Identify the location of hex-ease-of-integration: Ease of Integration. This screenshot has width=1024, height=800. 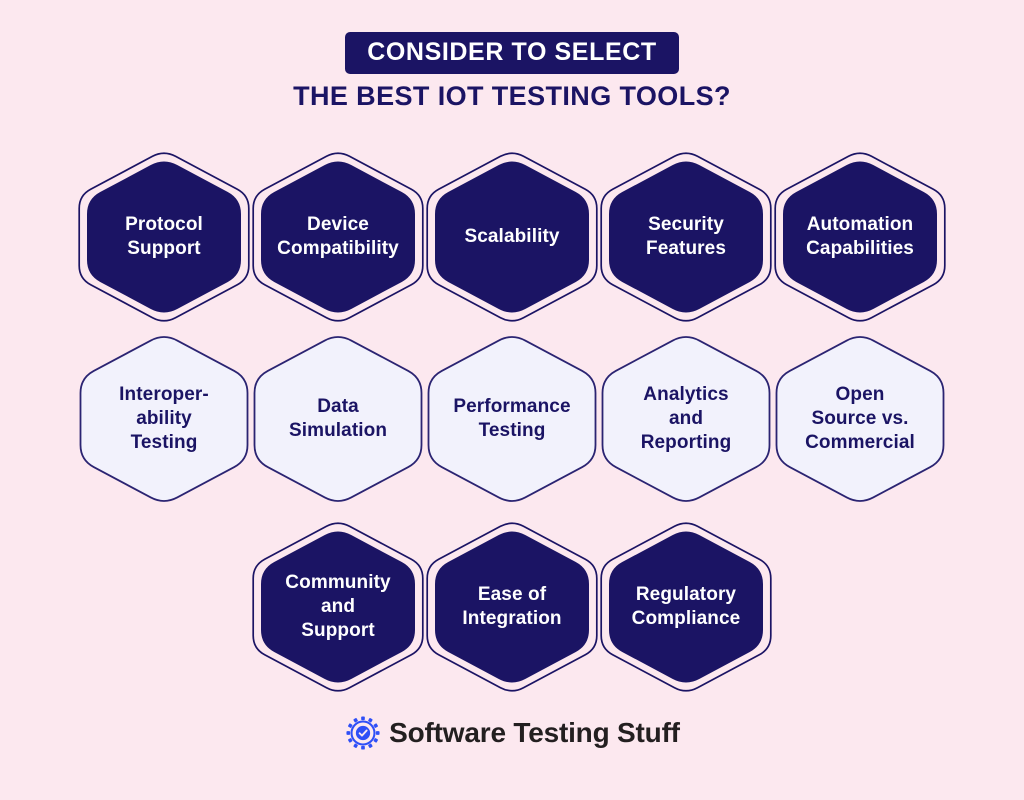
(512, 607).